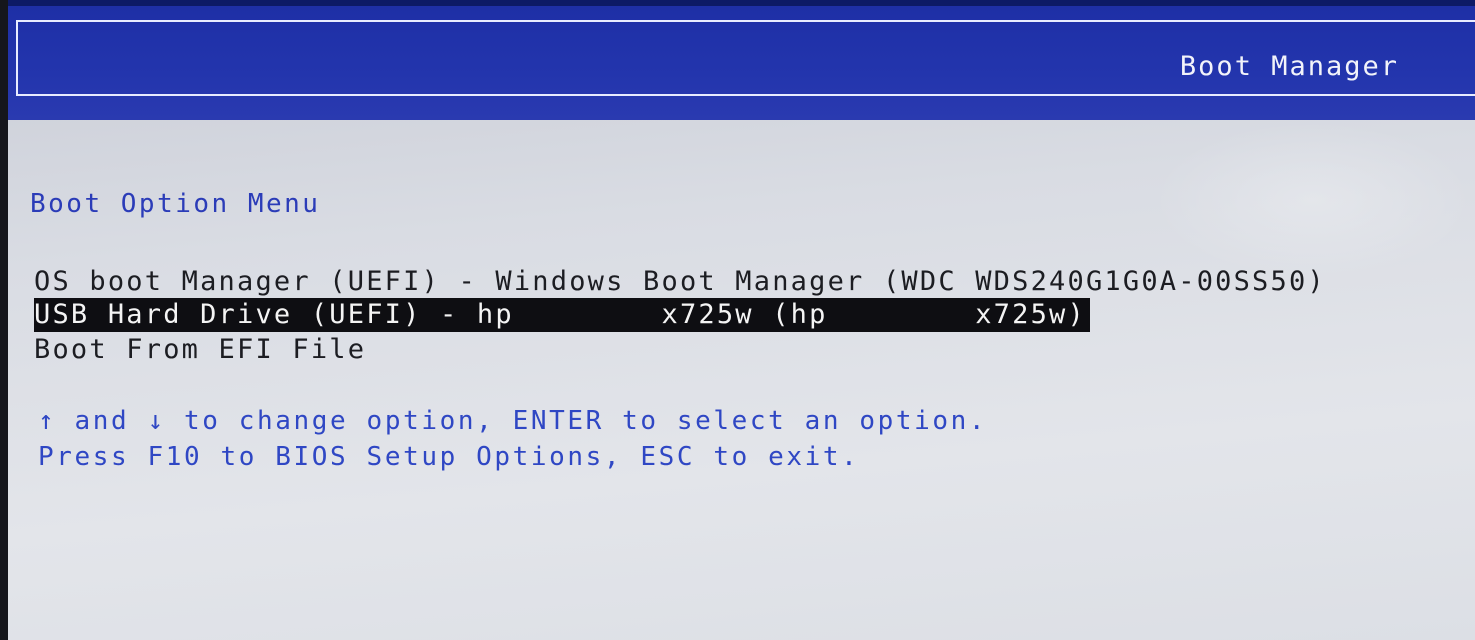 The width and height of the screenshot is (1475, 640). I want to click on menu-title: Boot Option Menu, so click(175, 204).